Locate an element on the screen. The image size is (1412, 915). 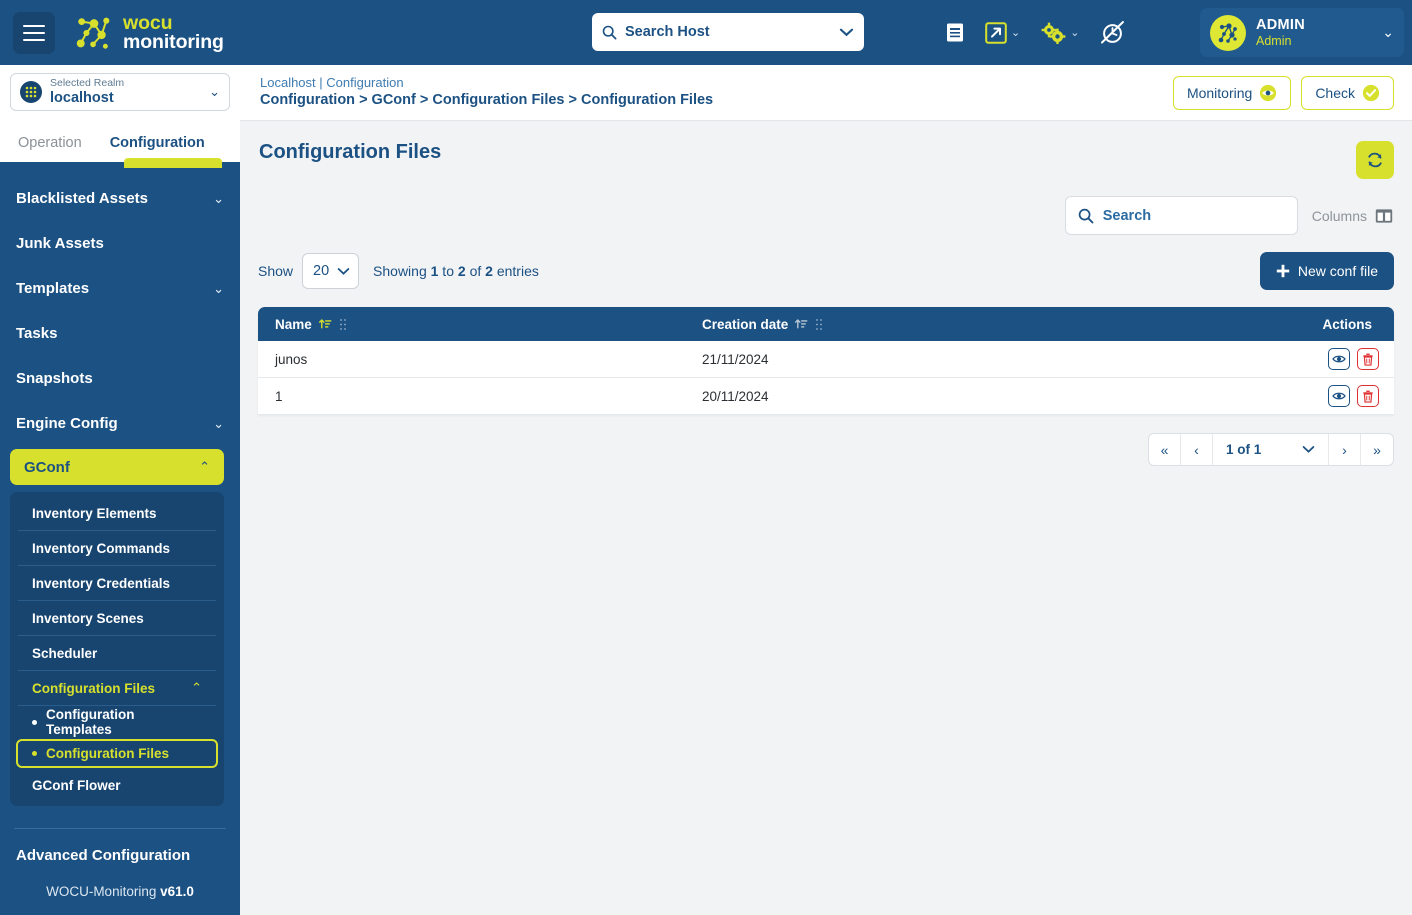
wocu-logo-icon is located at coordinates (93, 33).